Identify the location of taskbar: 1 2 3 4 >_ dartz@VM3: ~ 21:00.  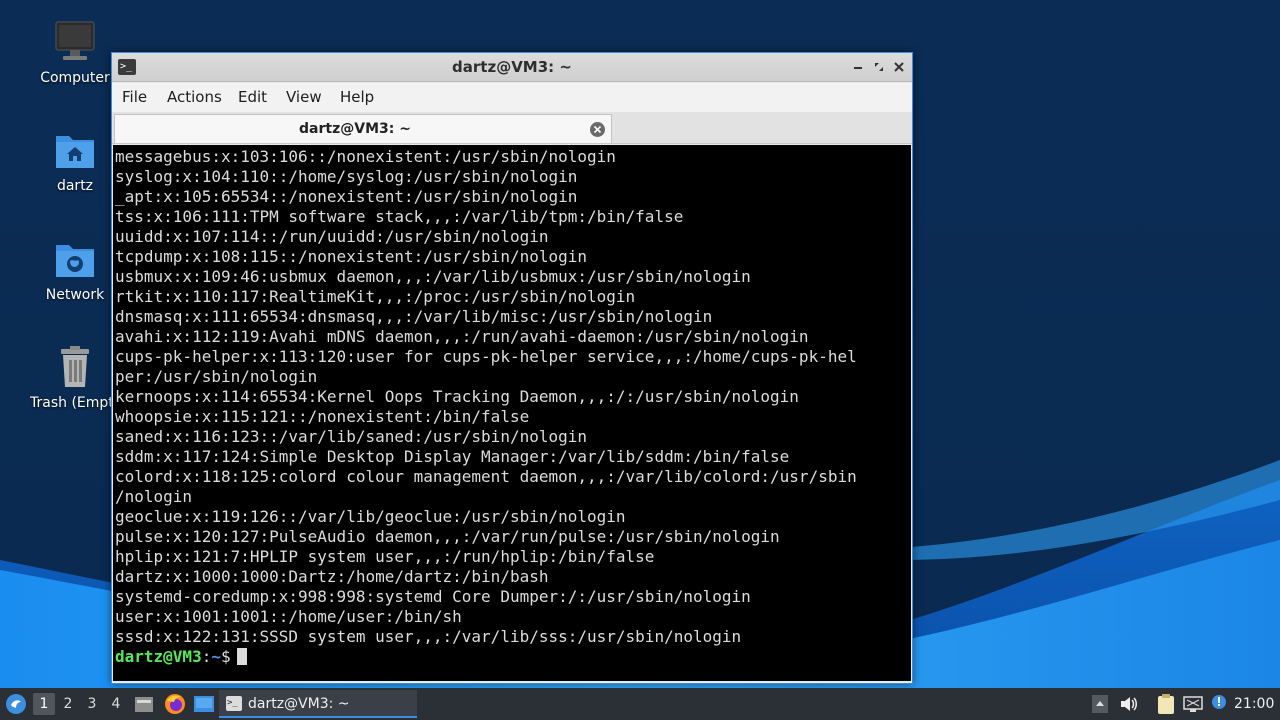
(640, 704).